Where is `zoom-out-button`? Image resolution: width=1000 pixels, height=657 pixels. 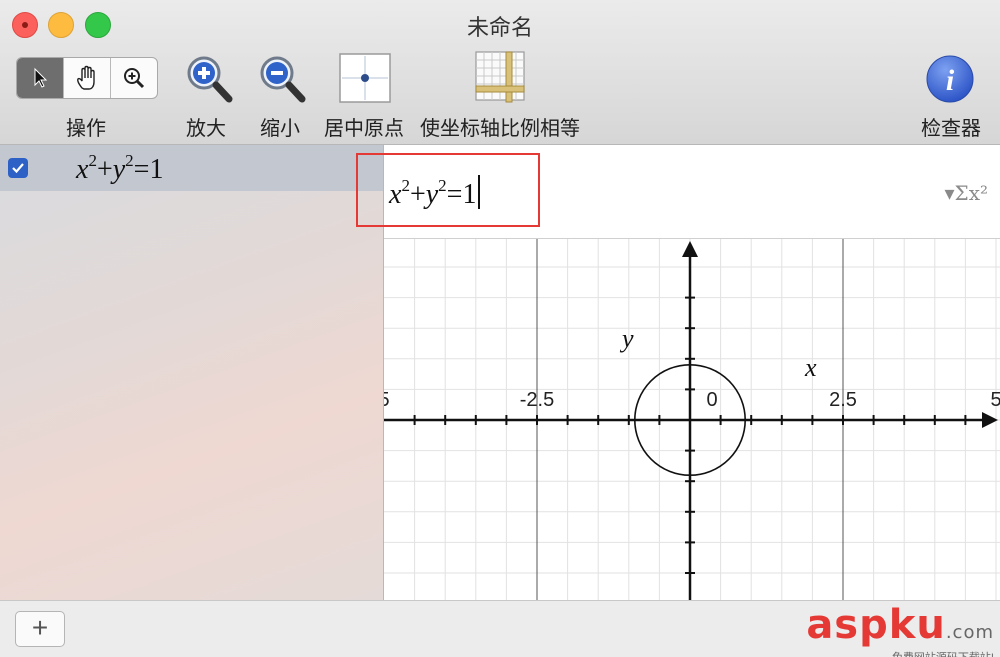 zoom-out-button is located at coordinates (282, 79).